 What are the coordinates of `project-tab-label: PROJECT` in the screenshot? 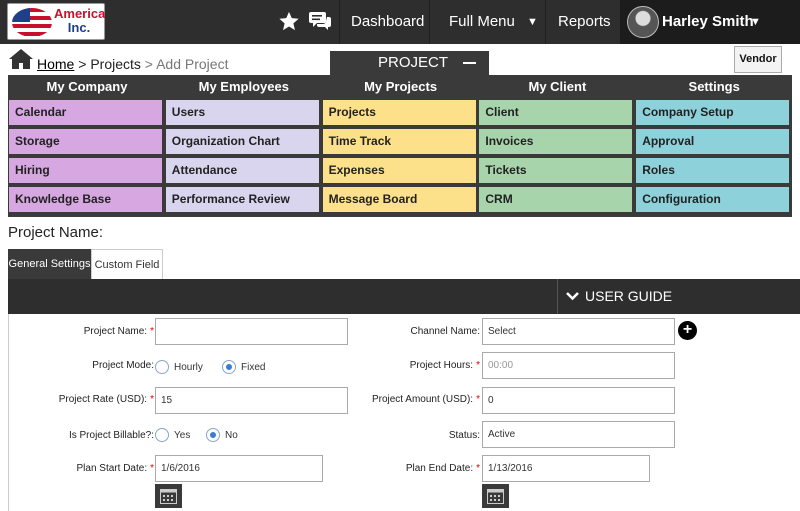 It's located at (413, 62).